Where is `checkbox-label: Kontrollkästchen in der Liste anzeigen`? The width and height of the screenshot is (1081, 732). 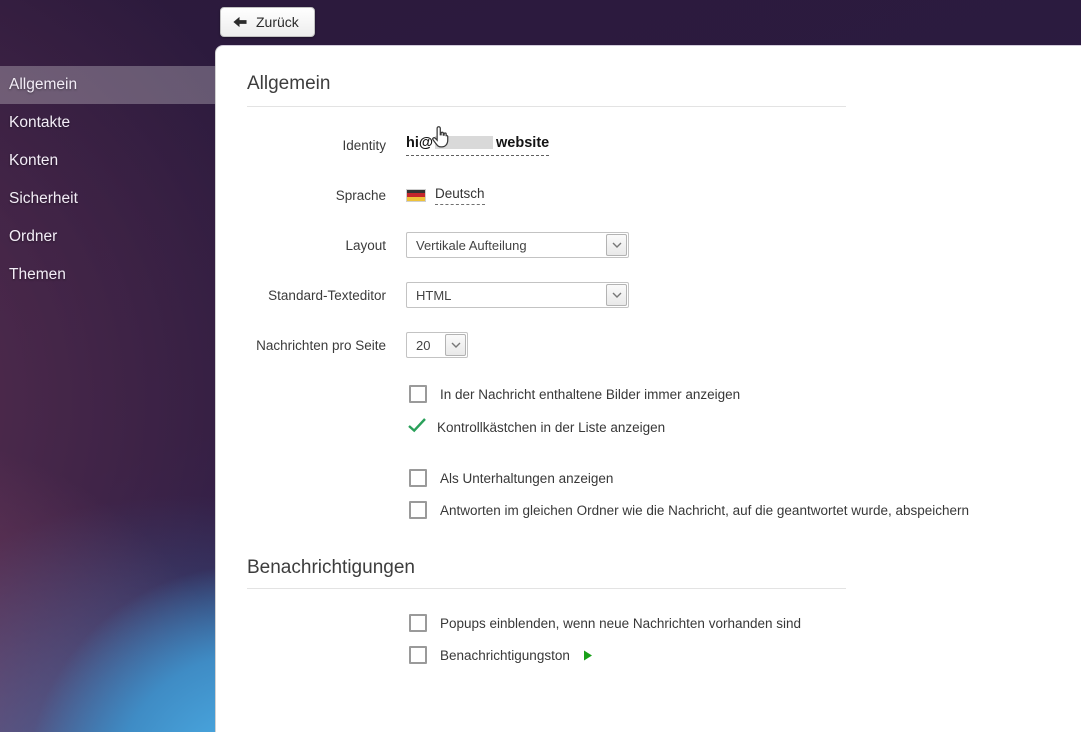
checkbox-label: Kontrollkästchen in der Liste anzeigen is located at coordinates (551, 427).